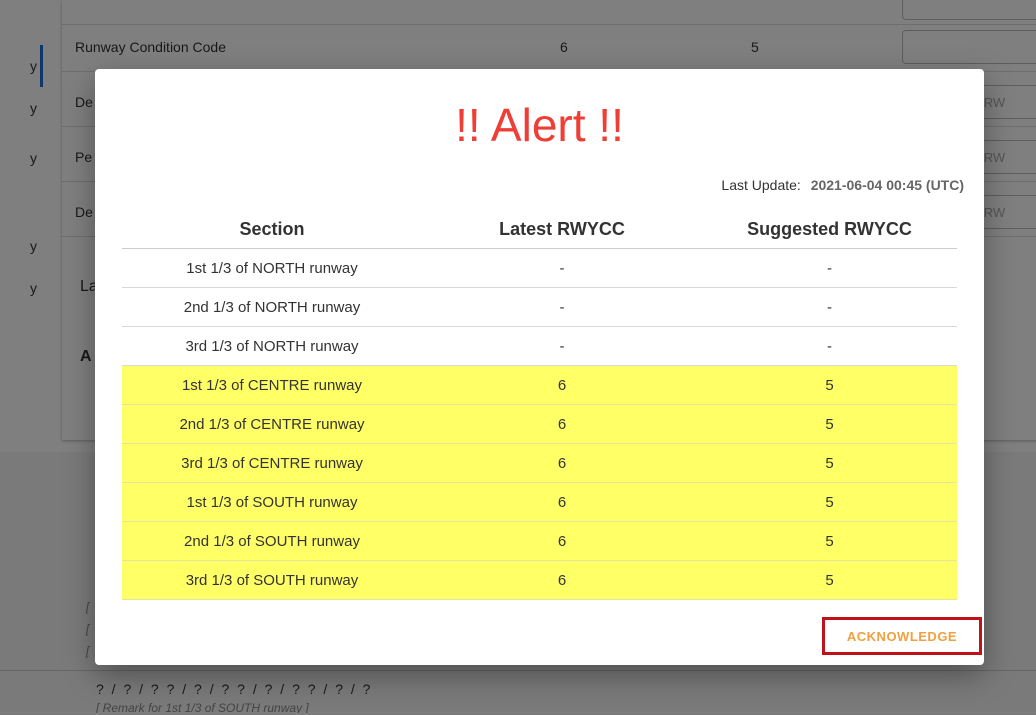  I want to click on column-header-suggested: Suggested RWYCC, so click(829, 229).